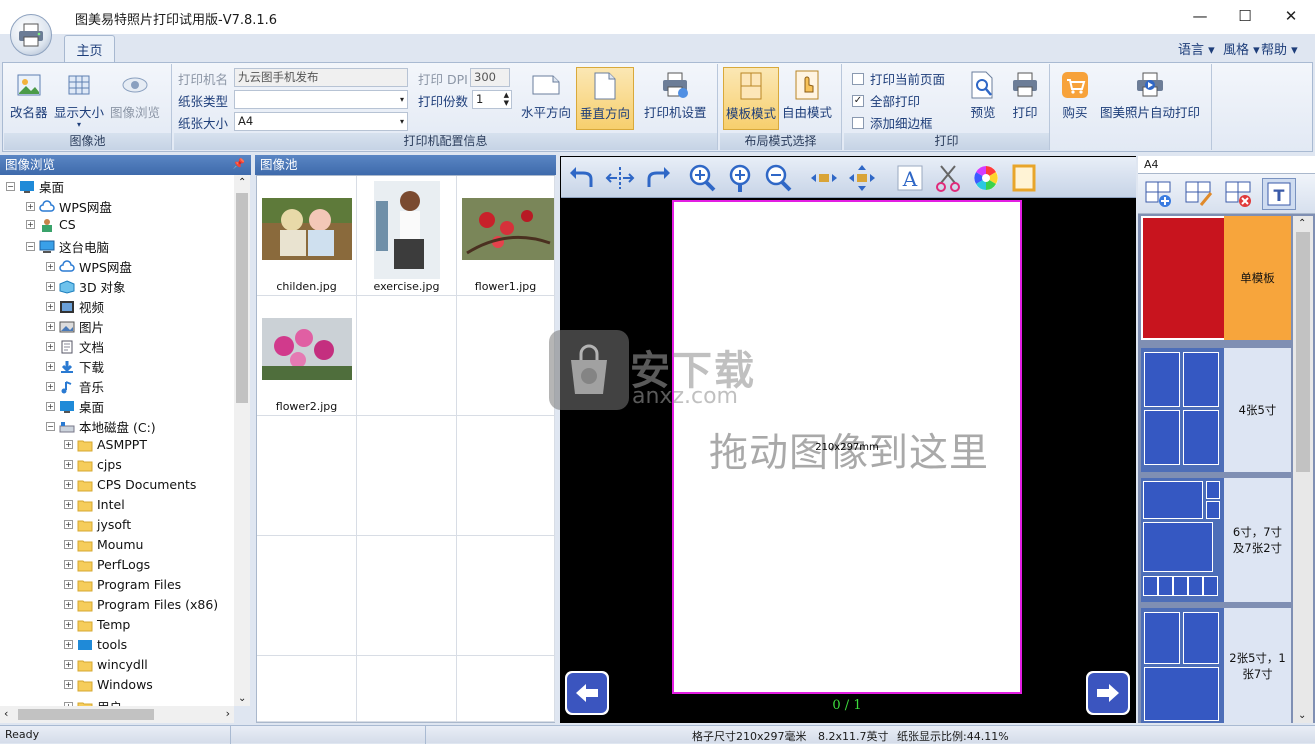  Describe the element at coordinates (1075, 95) in the screenshot. I see `buy-button: 购买` at that location.